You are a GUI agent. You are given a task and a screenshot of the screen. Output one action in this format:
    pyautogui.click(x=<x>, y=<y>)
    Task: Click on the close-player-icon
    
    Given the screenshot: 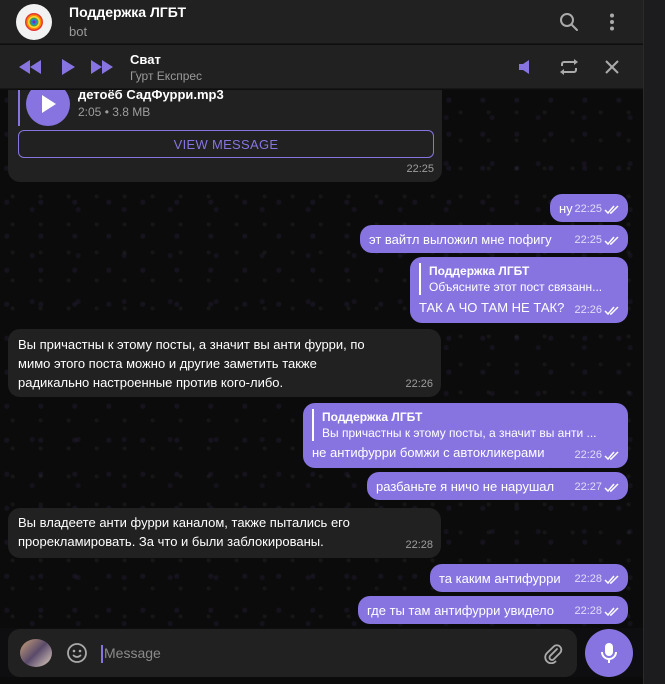 What is the action you would take?
    pyautogui.click(x=612, y=67)
    